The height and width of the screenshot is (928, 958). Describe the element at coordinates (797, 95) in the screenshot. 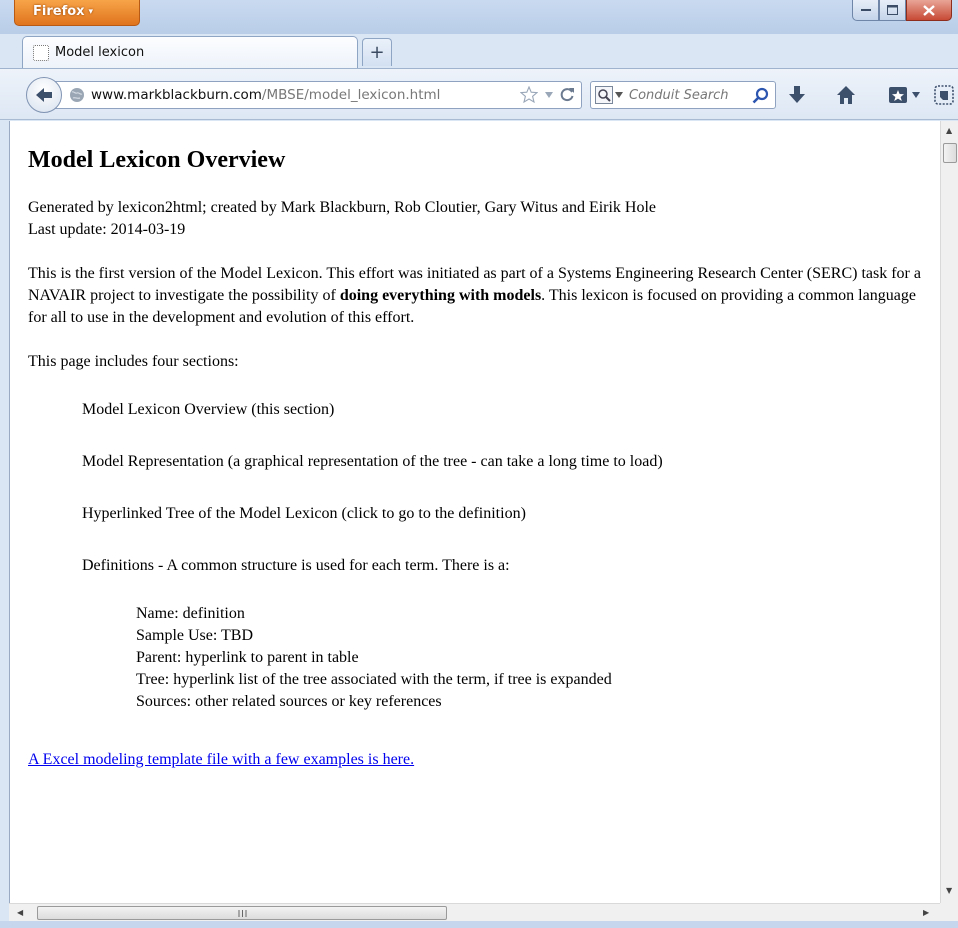

I see `download-arrow-icon` at that location.